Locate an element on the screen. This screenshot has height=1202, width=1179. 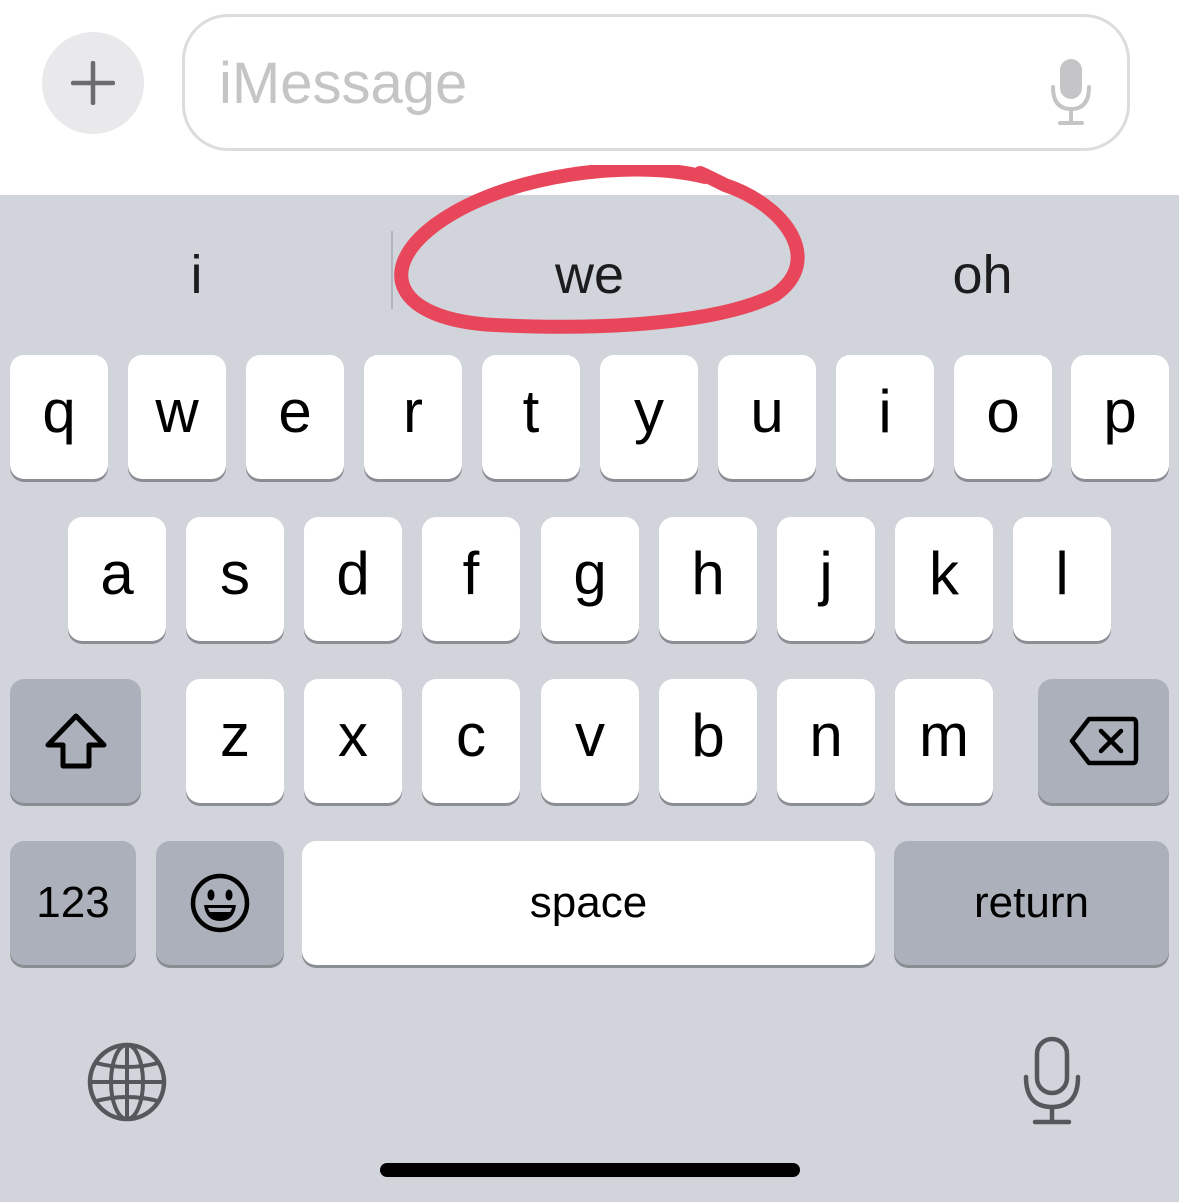
key-label: n is located at coordinates (826, 735).